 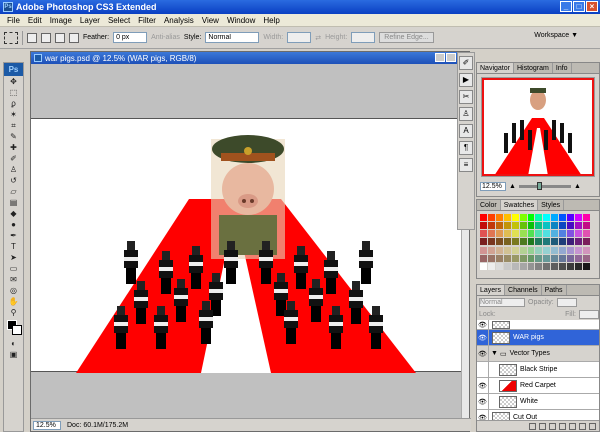 What do you see at coordinates (179, 20) in the screenshot?
I see `menu-analysis: Analysis` at bounding box center [179, 20].